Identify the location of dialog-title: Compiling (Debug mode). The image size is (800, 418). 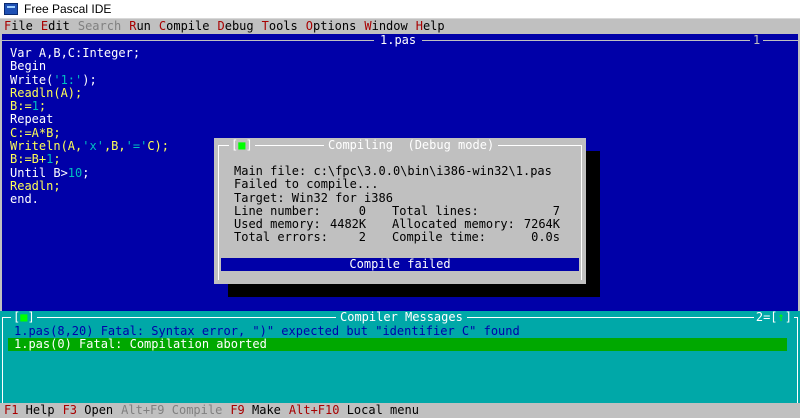
(411, 145).